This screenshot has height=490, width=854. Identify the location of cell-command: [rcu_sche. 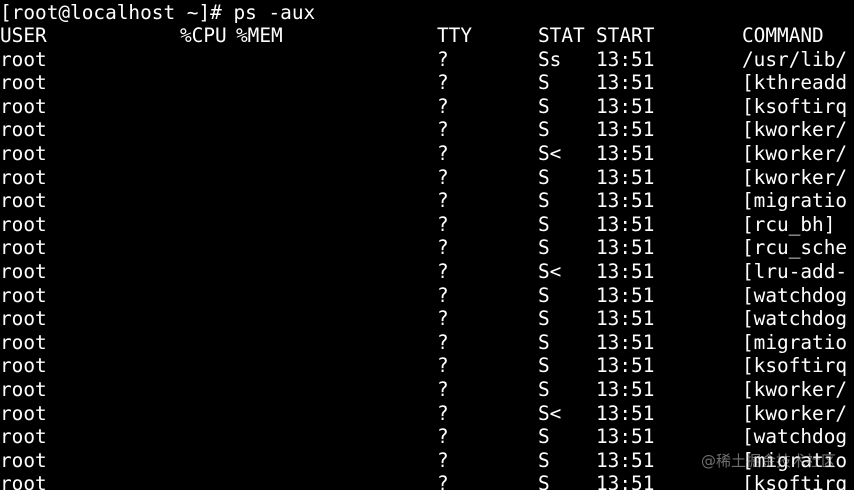
(795, 248).